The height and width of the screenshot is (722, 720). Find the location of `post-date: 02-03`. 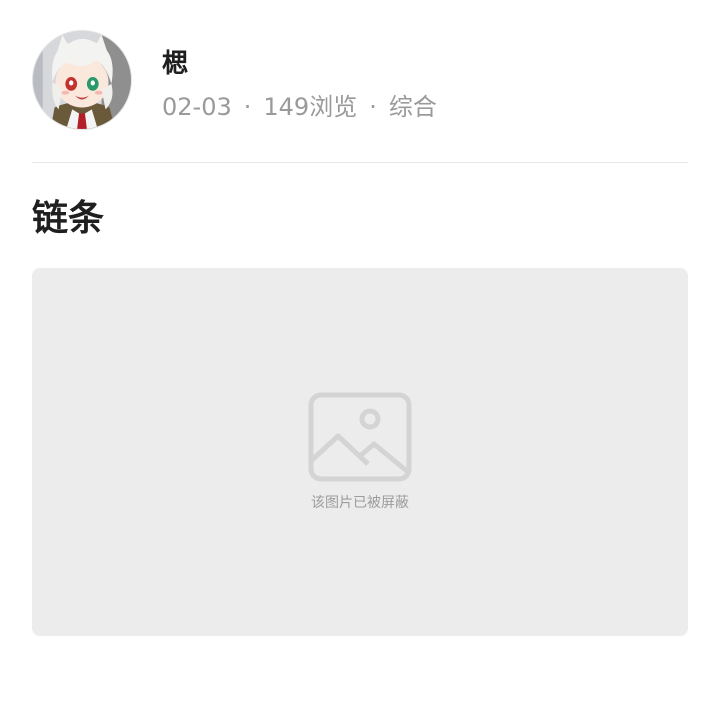

post-date: 02-03 is located at coordinates (197, 107).